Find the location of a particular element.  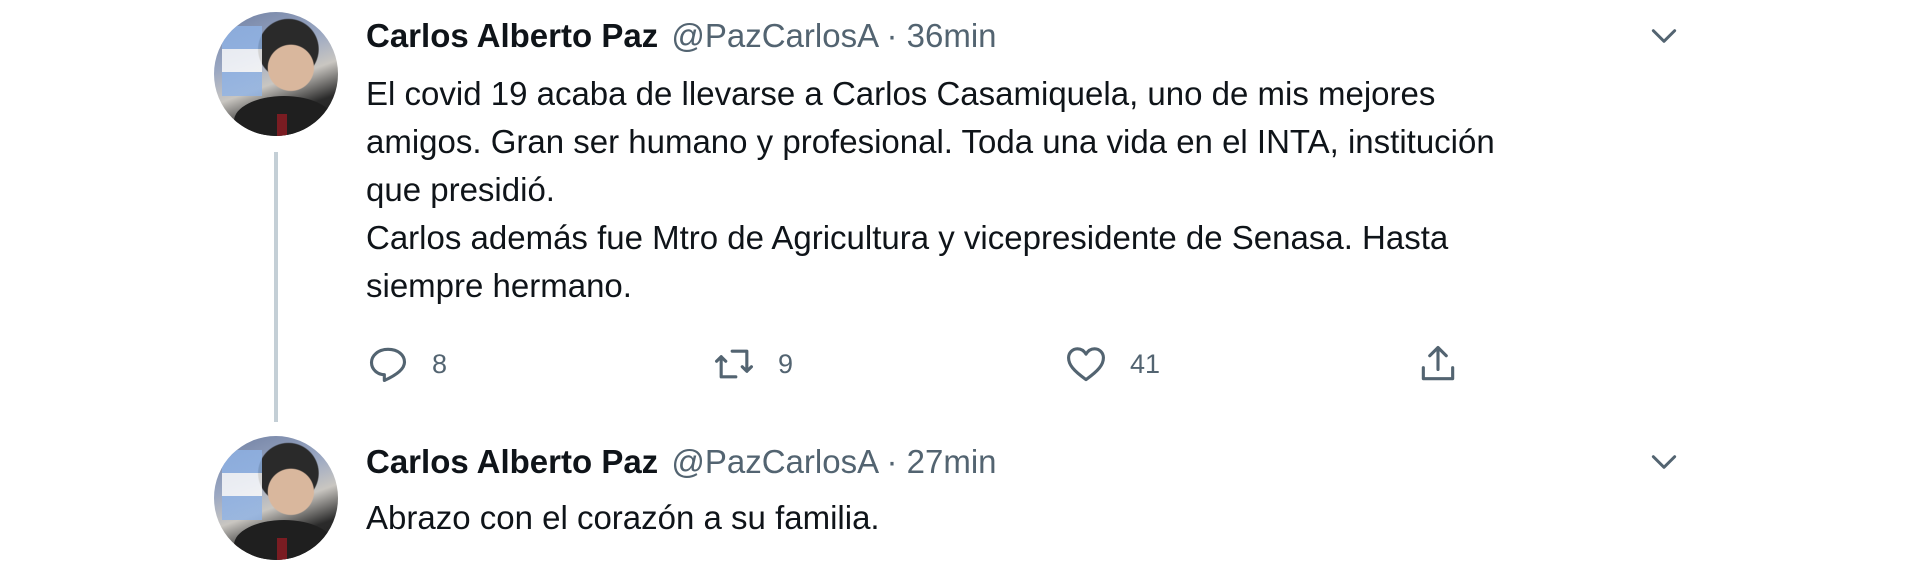

retweet-icon is located at coordinates (734, 364).